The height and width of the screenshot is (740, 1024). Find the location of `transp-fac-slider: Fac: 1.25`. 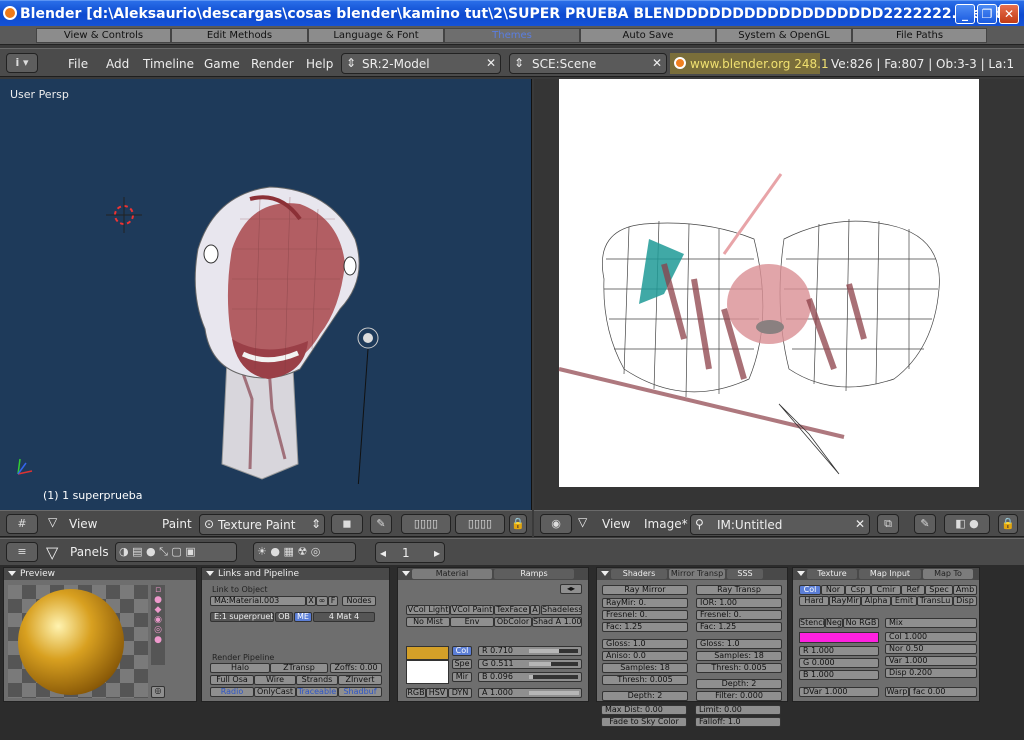

transp-fac-slider: Fac: 1.25 is located at coordinates (739, 627).